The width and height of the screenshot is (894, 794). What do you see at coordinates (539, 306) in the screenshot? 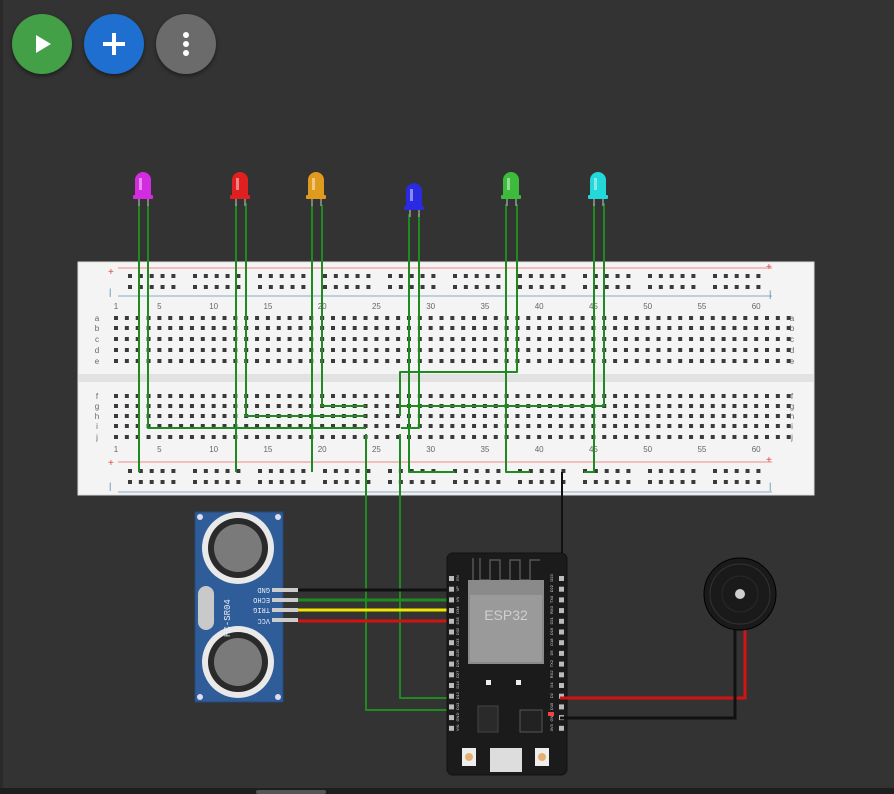
I see `column-number: 40` at bounding box center [539, 306].